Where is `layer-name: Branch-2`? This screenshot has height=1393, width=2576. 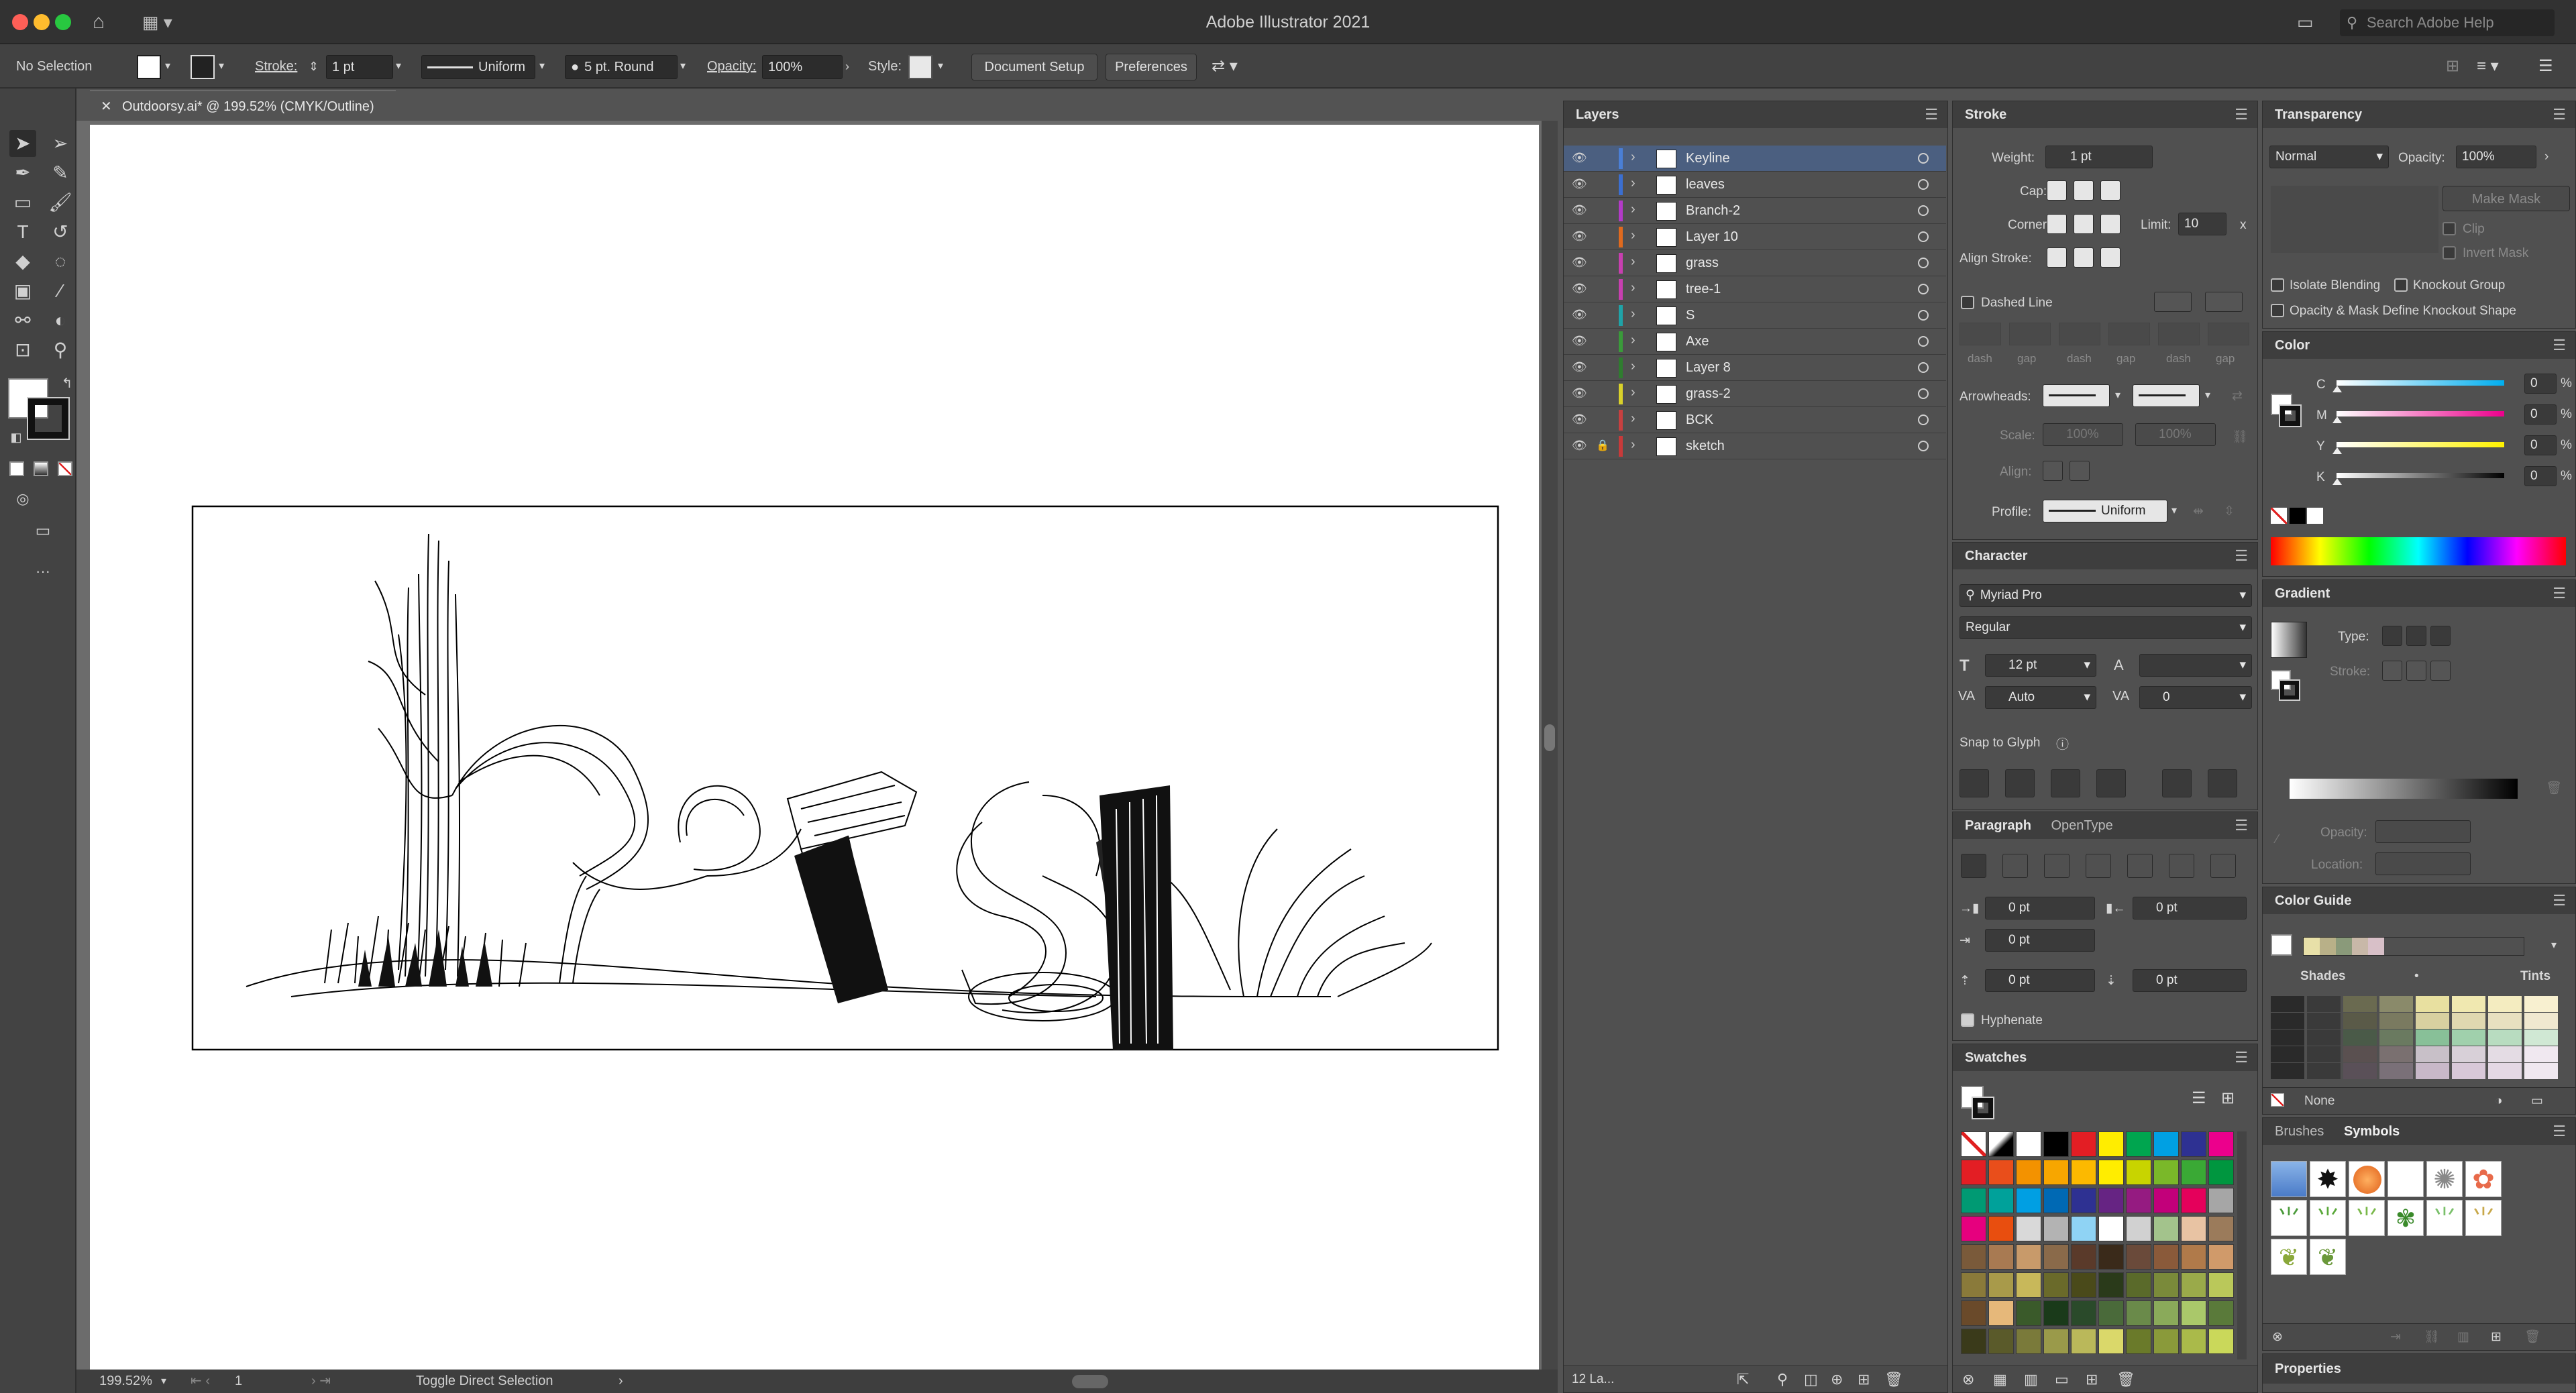 layer-name: Branch-2 is located at coordinates (1713, 211).